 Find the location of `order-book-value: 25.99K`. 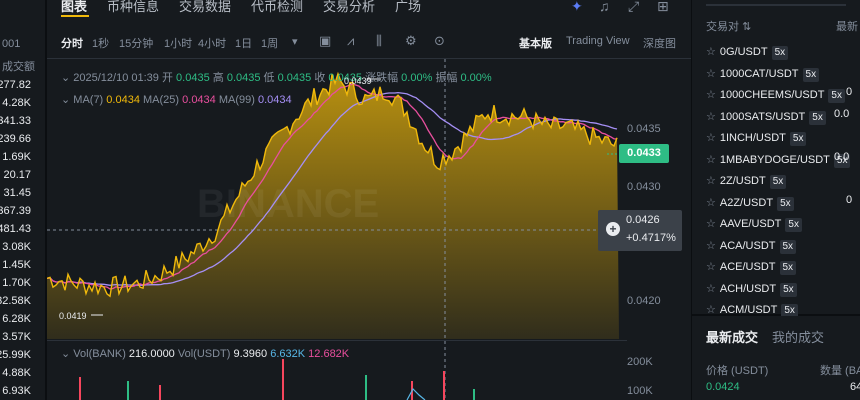

order-book-value: 25.99K is located at coordinates (15, 355).